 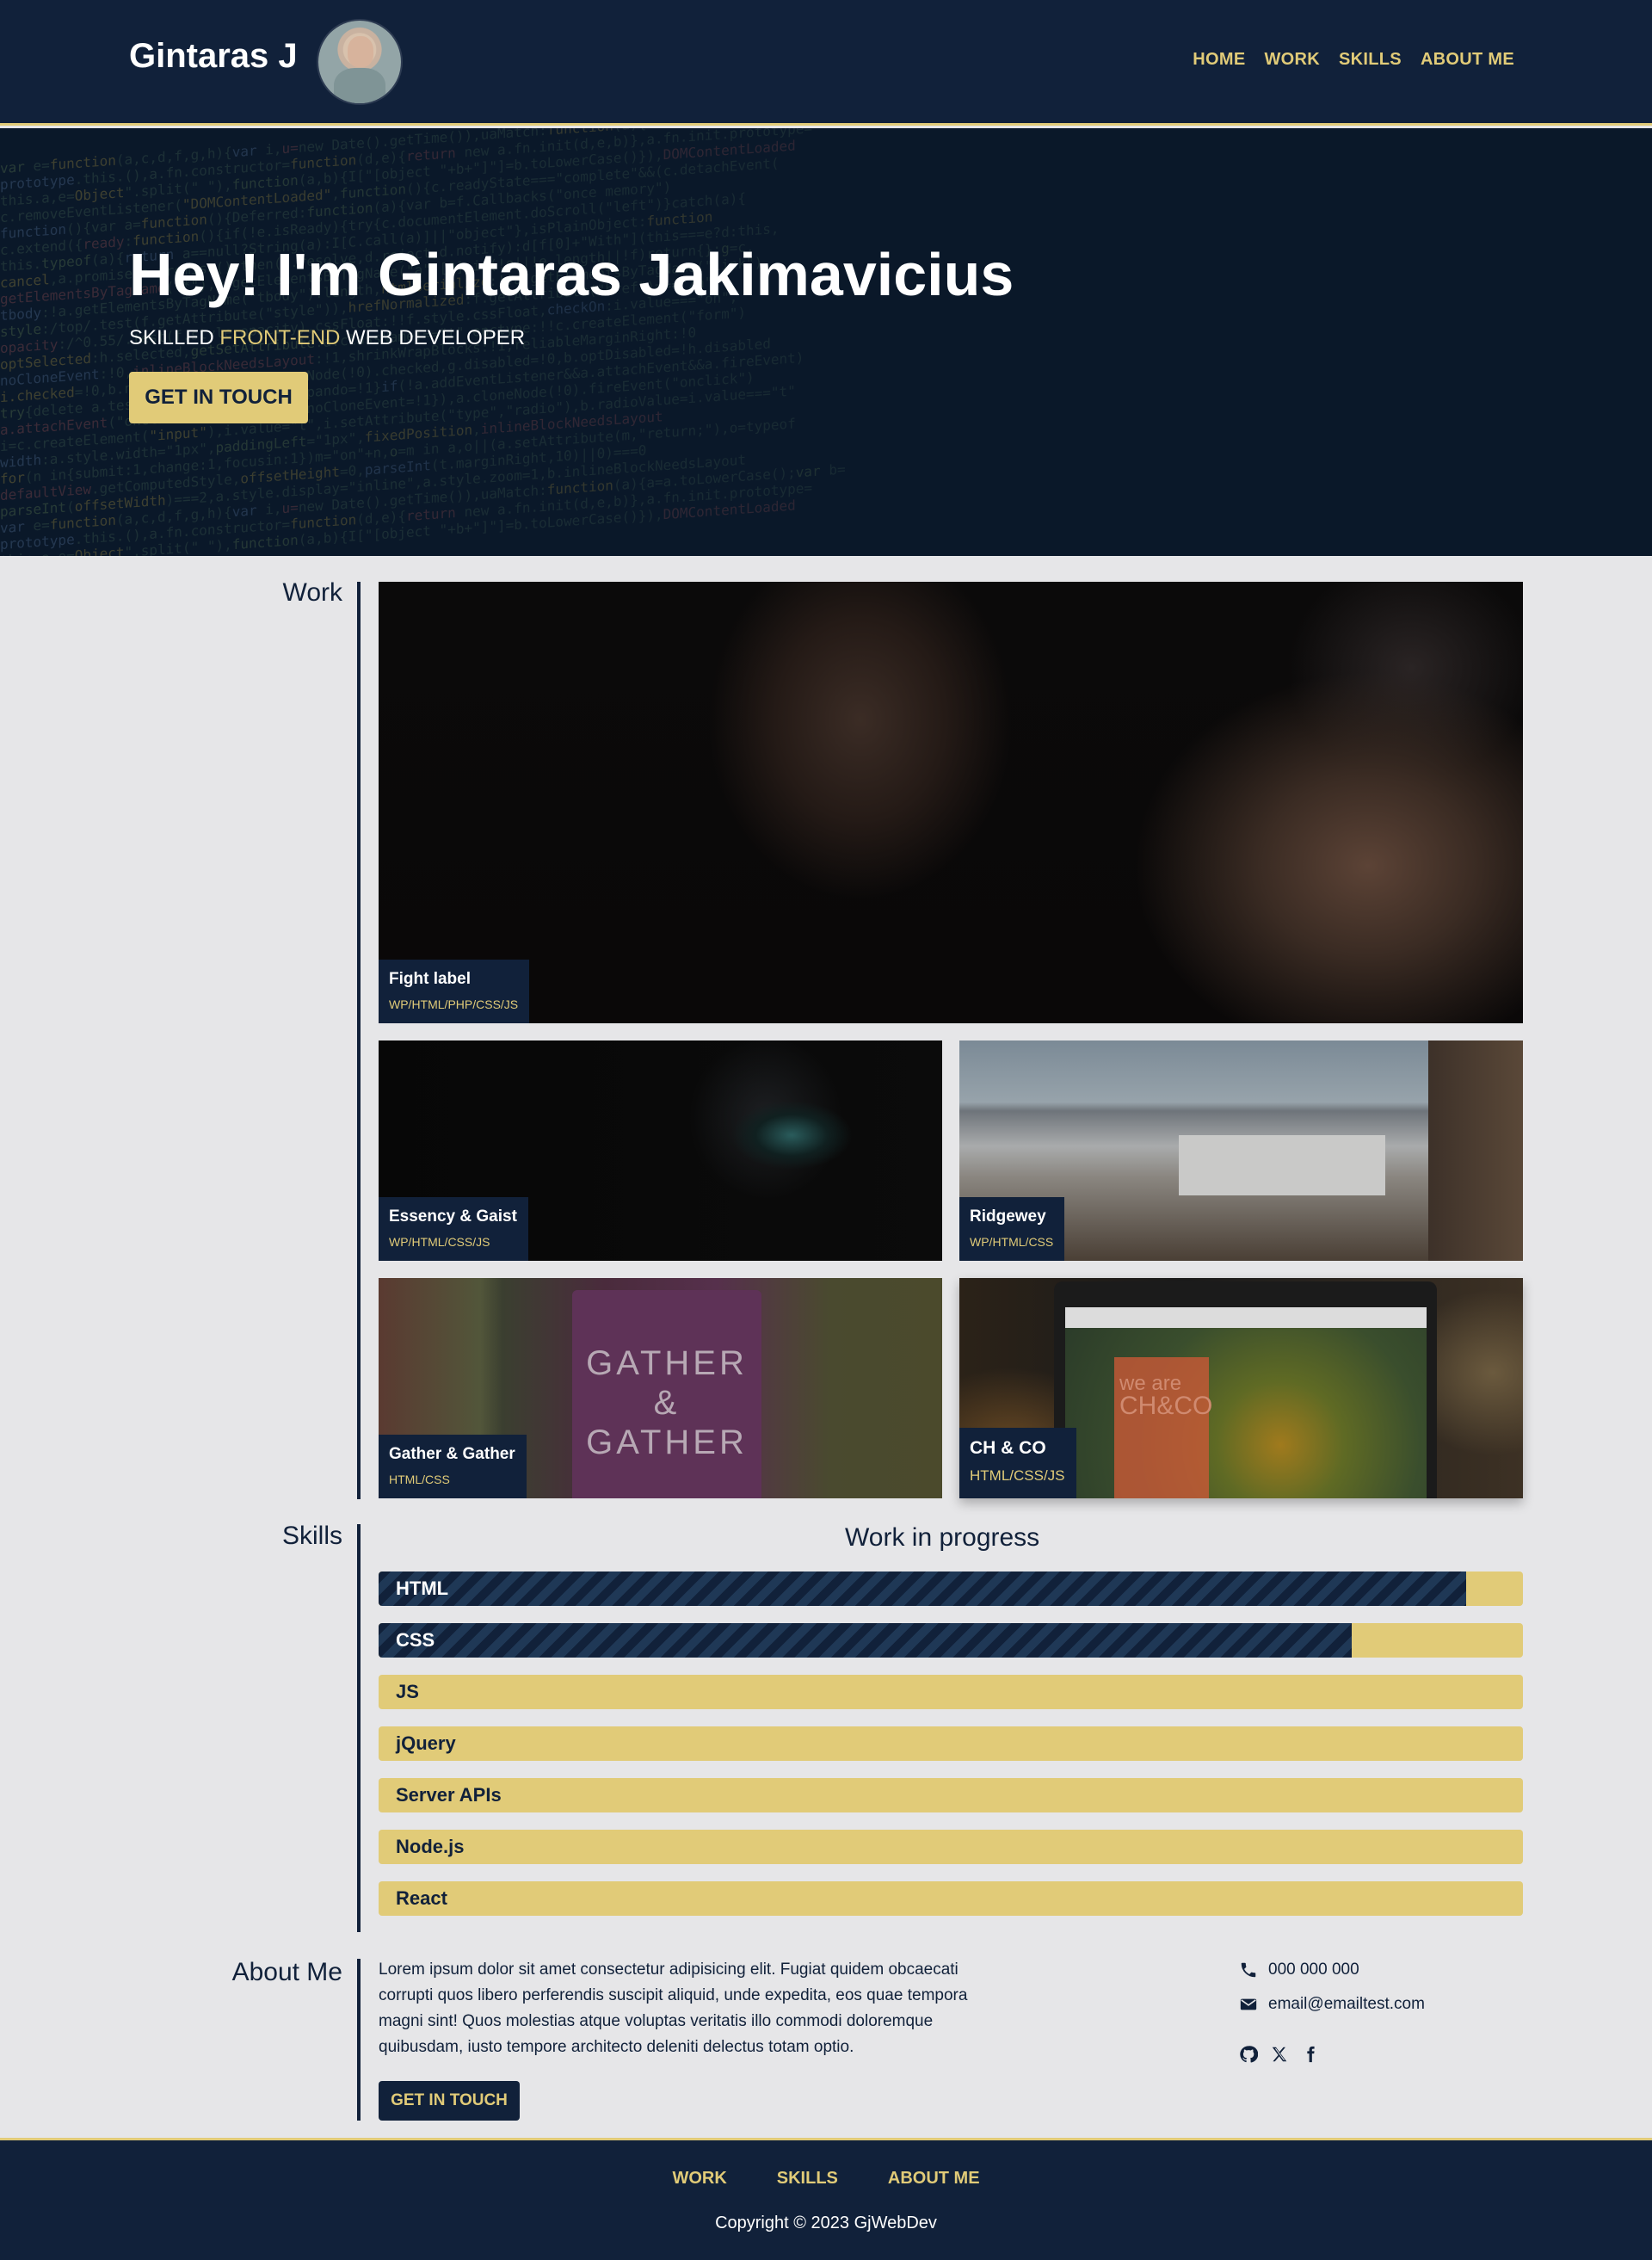 I want to click on nav-work-link: WORK, so click(x=1292, y=60).